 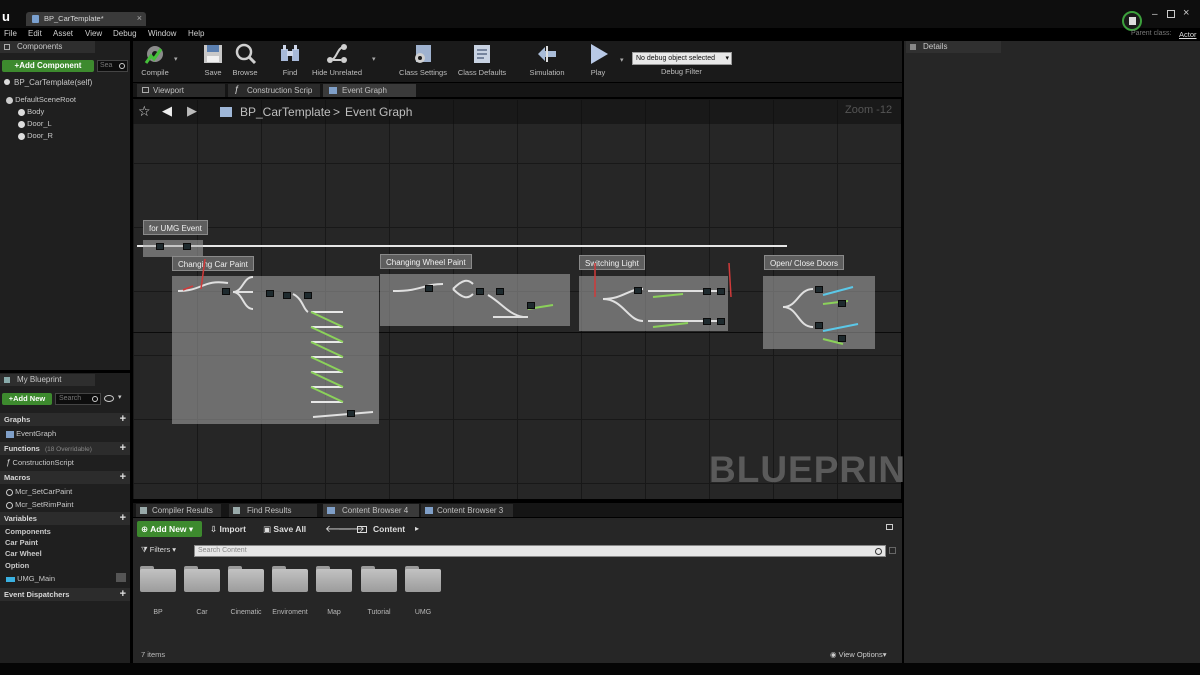 I want to click on component-tree-root: DefaultSceneRoot, so click(x=41, y=99).